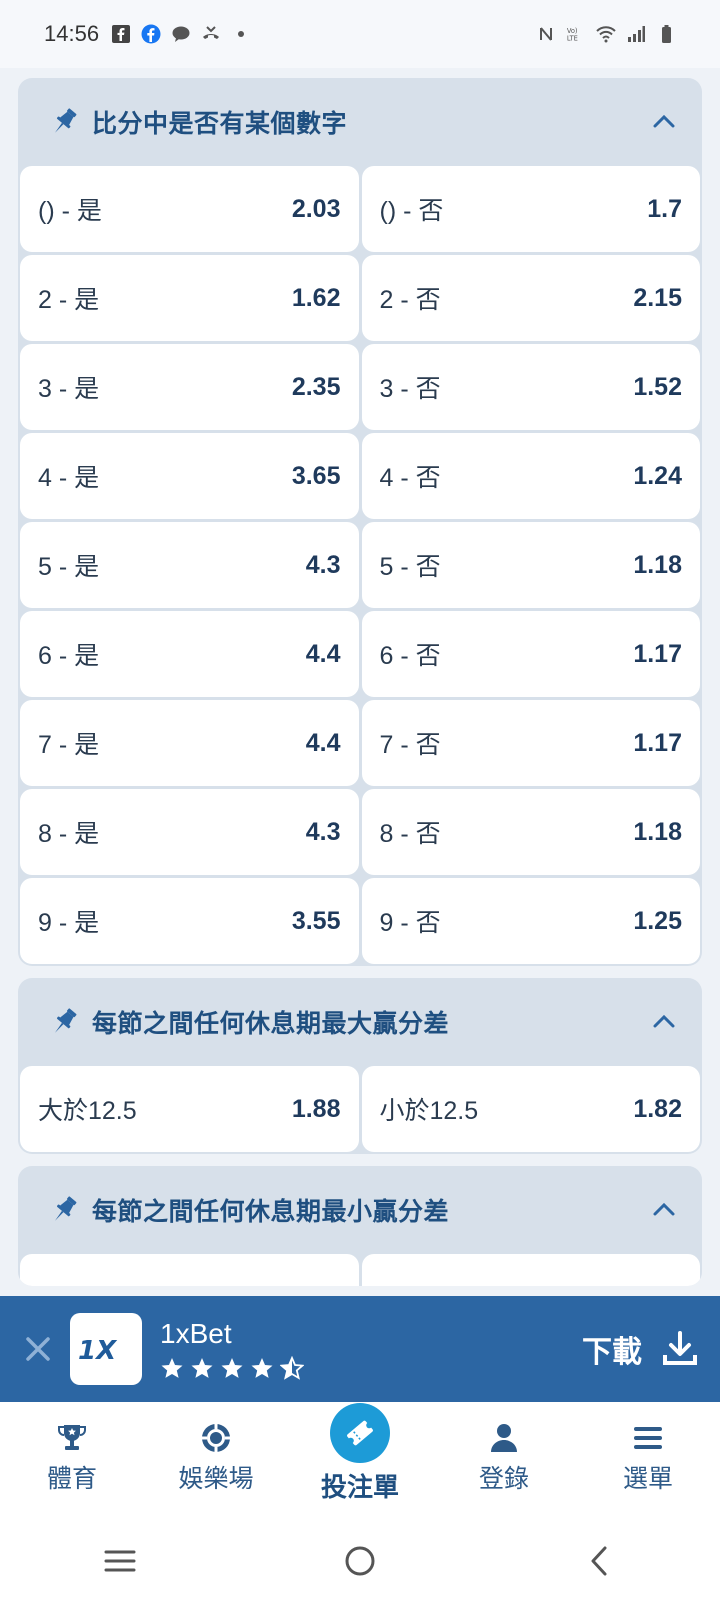 The image size is (720, 1608). I want to click on volte-icon: Vo)LTE, so click(572, 35).